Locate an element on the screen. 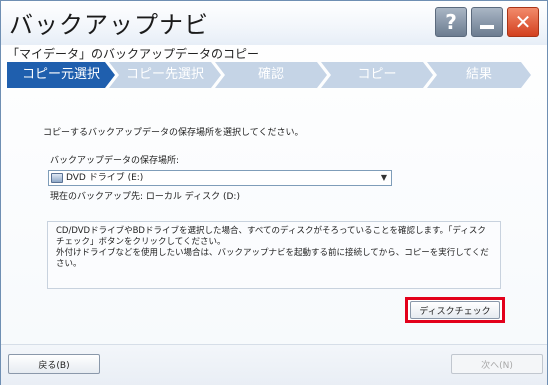 The height and width of the screenshot is (385, 548). help-icon: ? is located at coordinates (451, 22).